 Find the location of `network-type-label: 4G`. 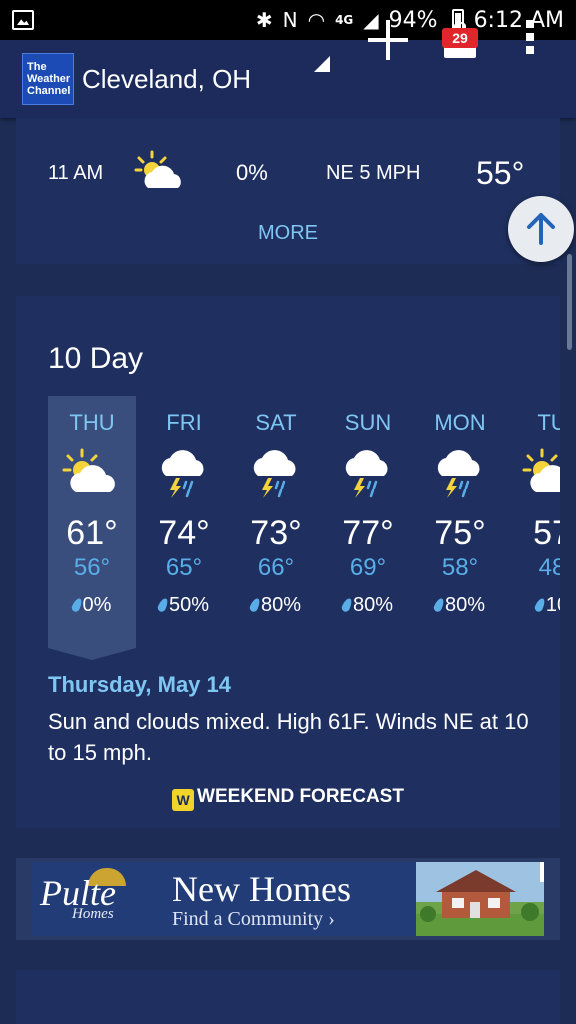

network-type-label: 4G is located at coordinates (344, 20).